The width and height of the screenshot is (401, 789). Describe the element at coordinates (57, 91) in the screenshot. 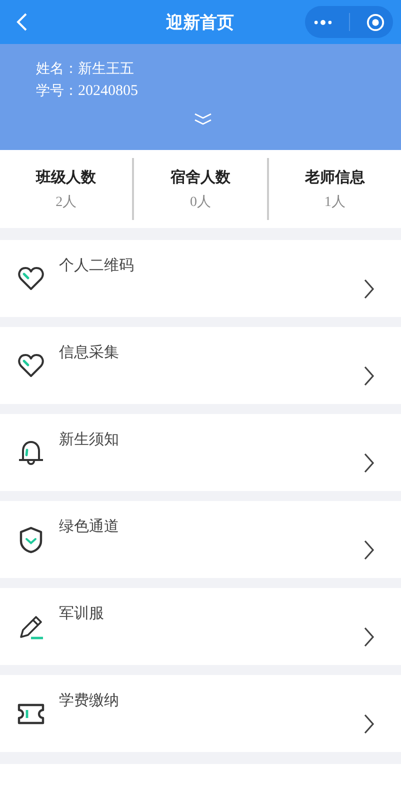

I see `id-label: 学号：` at that location.